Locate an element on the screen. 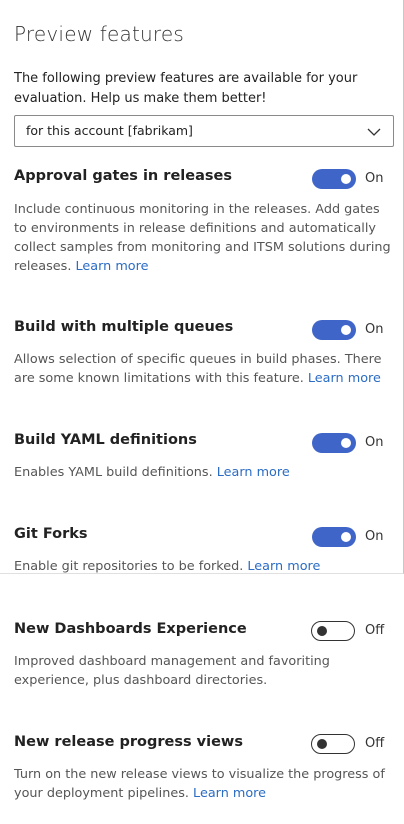 The width and height of the screenshot is (404, 824). feature-new-dashboards-name: New Dashboards Experience is located at coordinates (130, 629).